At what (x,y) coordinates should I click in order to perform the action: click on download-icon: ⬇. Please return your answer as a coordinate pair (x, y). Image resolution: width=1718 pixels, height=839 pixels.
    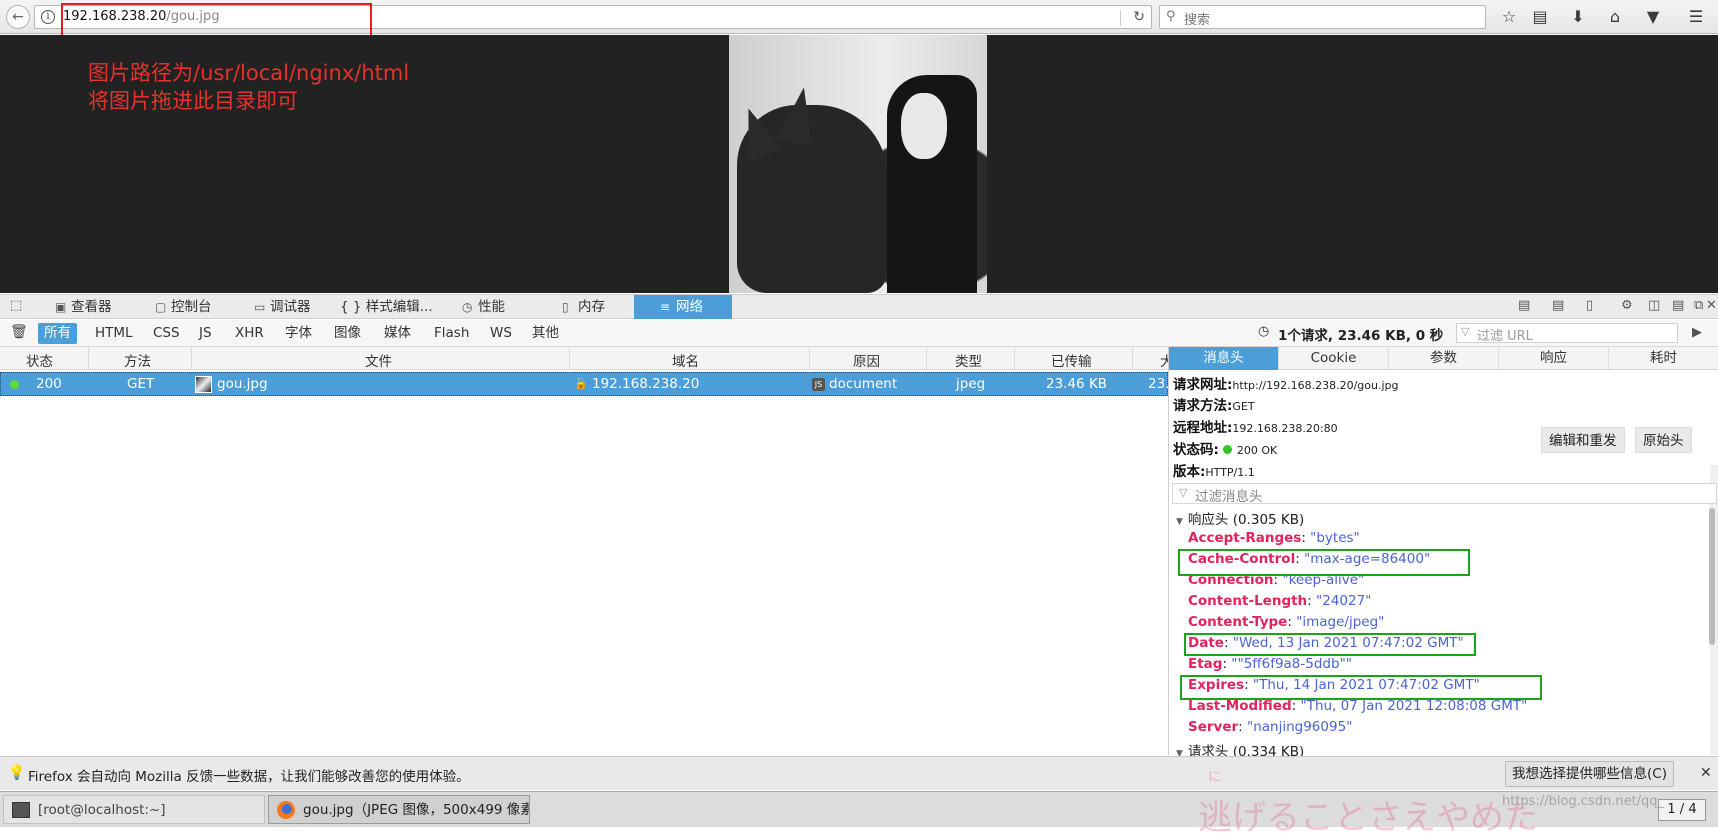
    Looking at the image, I should click on (1578, 17).